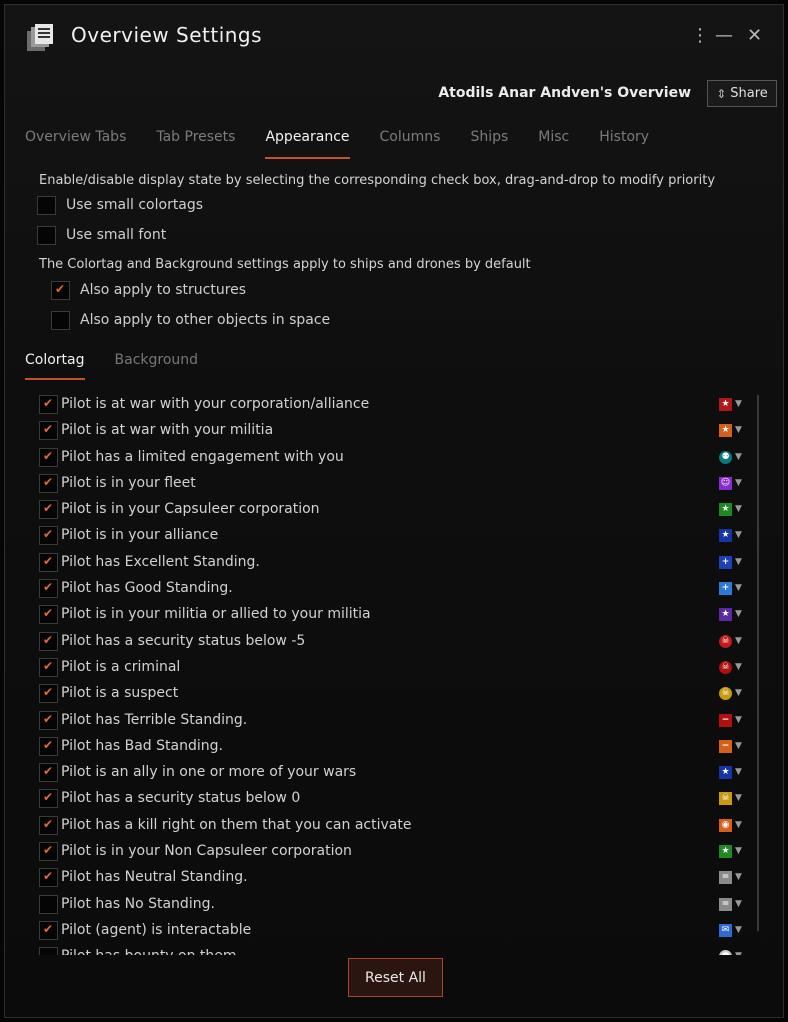  Describe the element at coordinates (75, 144) in the screenshot. I see `tab-overview-tabs: Overview Tabs` at that location.